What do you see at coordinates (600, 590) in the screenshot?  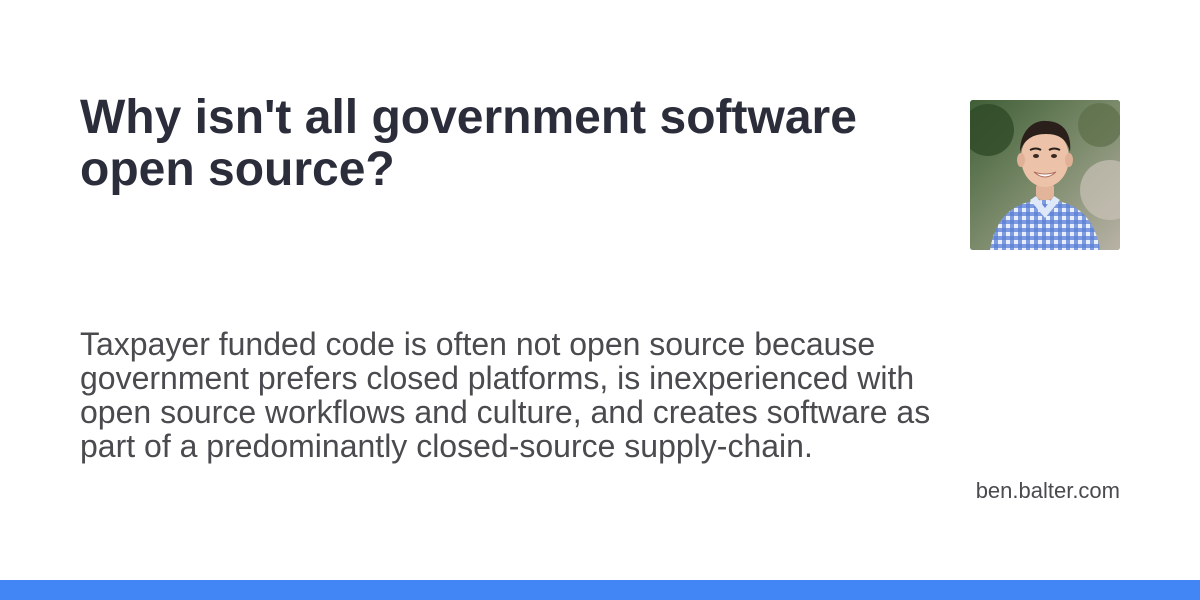 I see `accent-bar` at bounding box center [600, 590].